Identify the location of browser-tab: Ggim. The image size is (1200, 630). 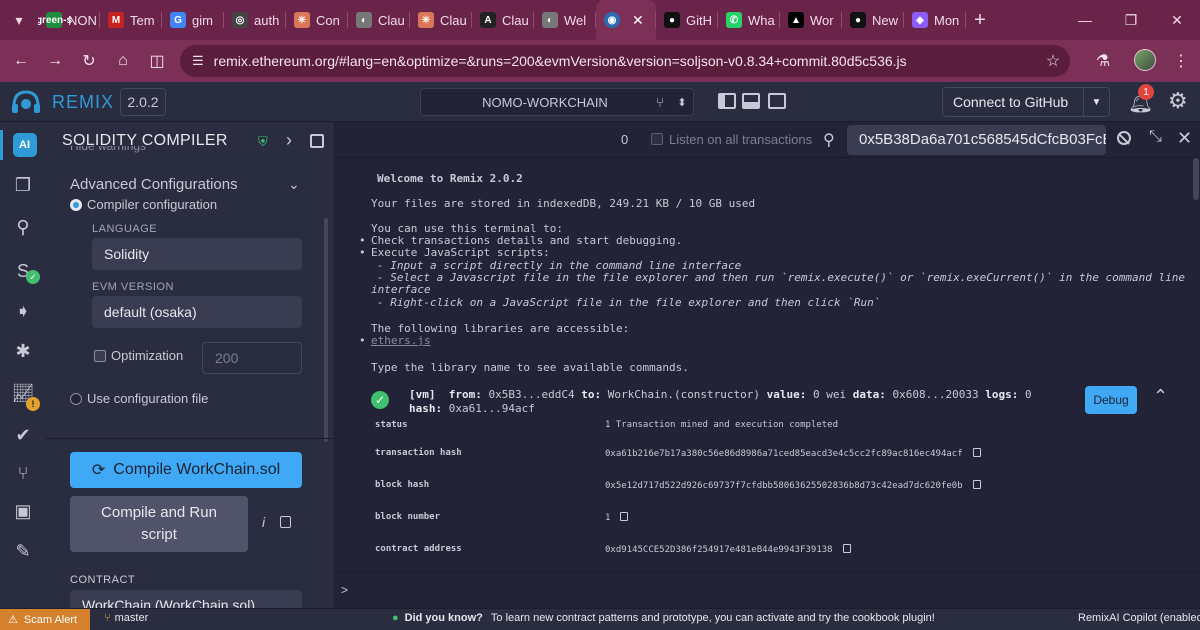
(193, 20).